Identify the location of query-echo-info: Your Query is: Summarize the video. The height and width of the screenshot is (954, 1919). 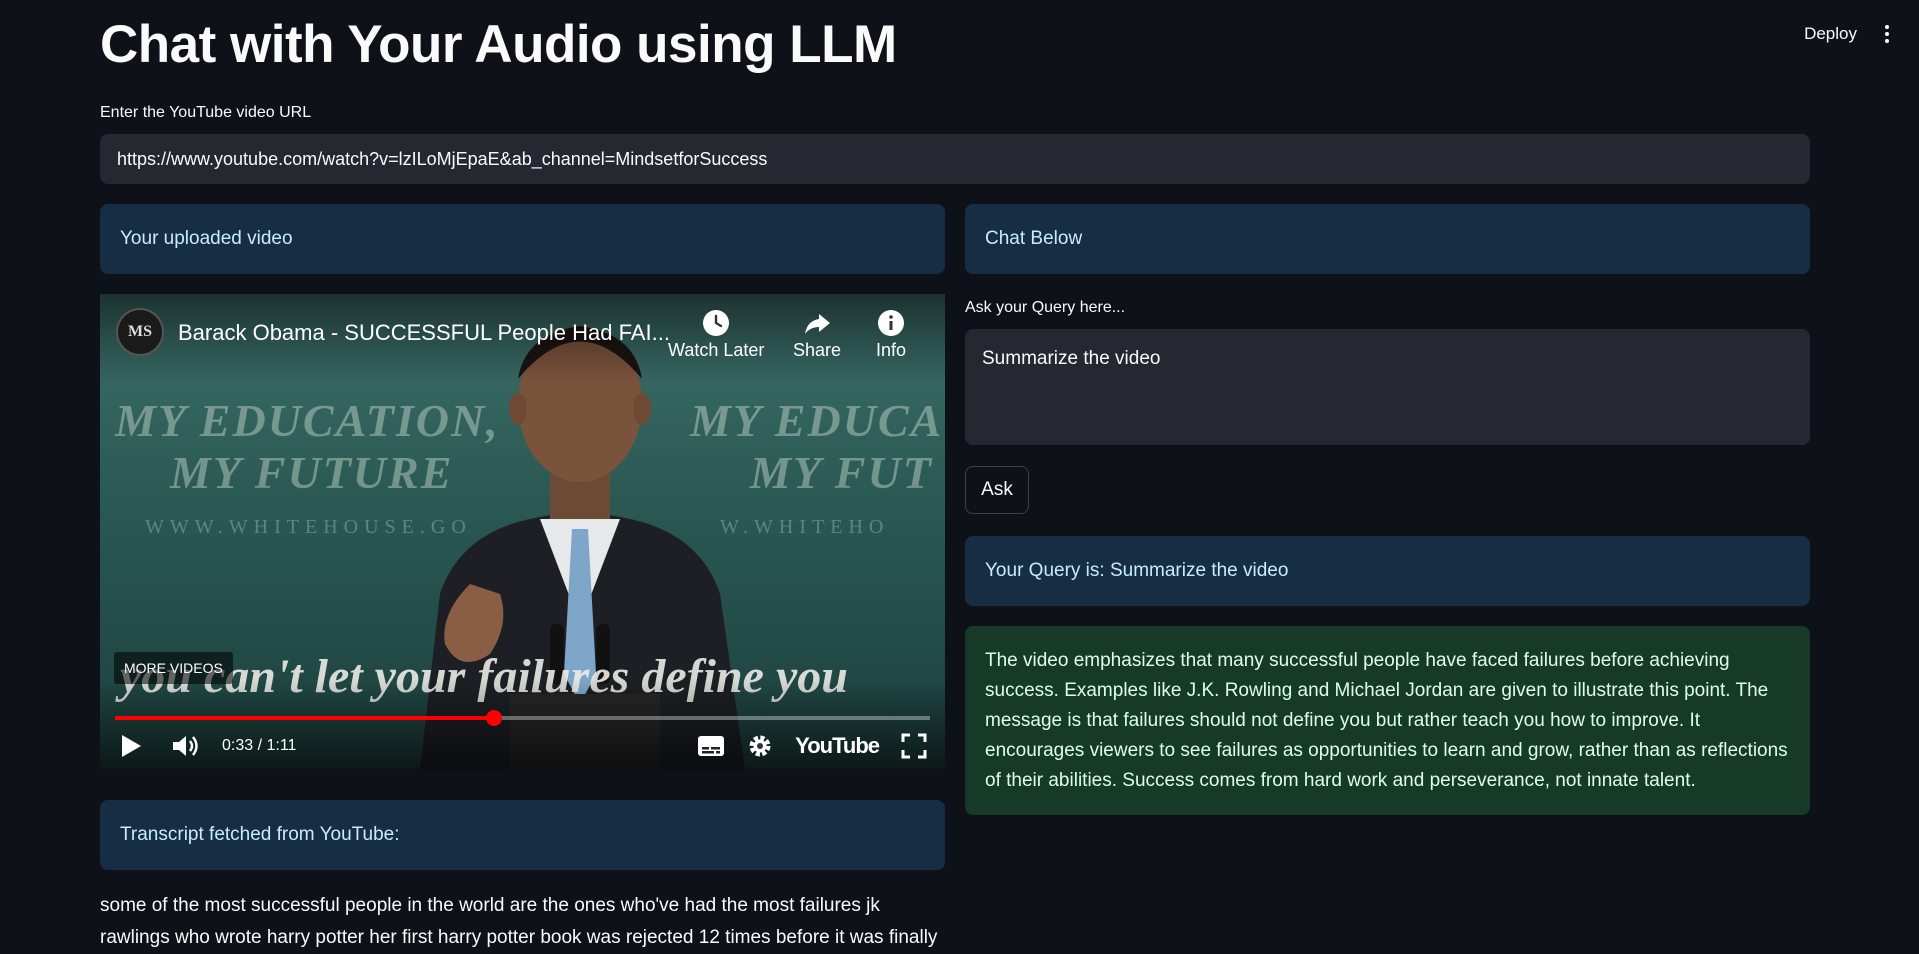
(1387, 571).